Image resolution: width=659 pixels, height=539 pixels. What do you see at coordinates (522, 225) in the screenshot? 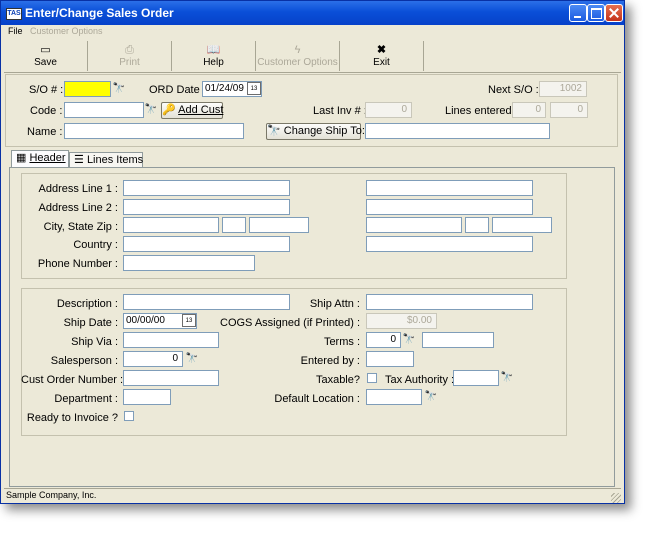
I see `ship-zip-input` at bounding box center [522, 225].